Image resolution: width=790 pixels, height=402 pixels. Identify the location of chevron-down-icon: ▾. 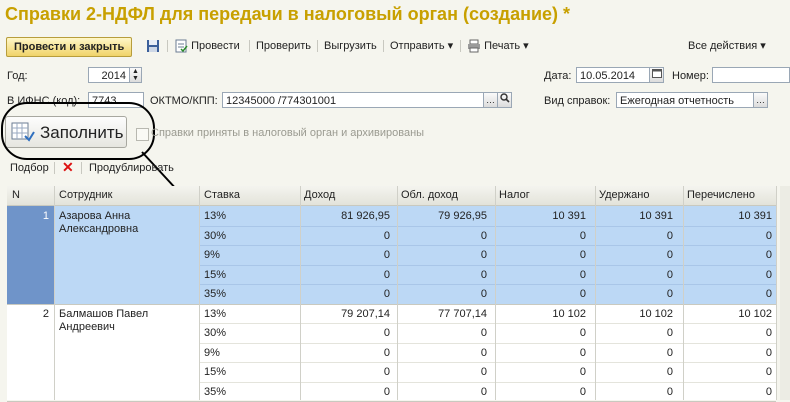
(526, 46).